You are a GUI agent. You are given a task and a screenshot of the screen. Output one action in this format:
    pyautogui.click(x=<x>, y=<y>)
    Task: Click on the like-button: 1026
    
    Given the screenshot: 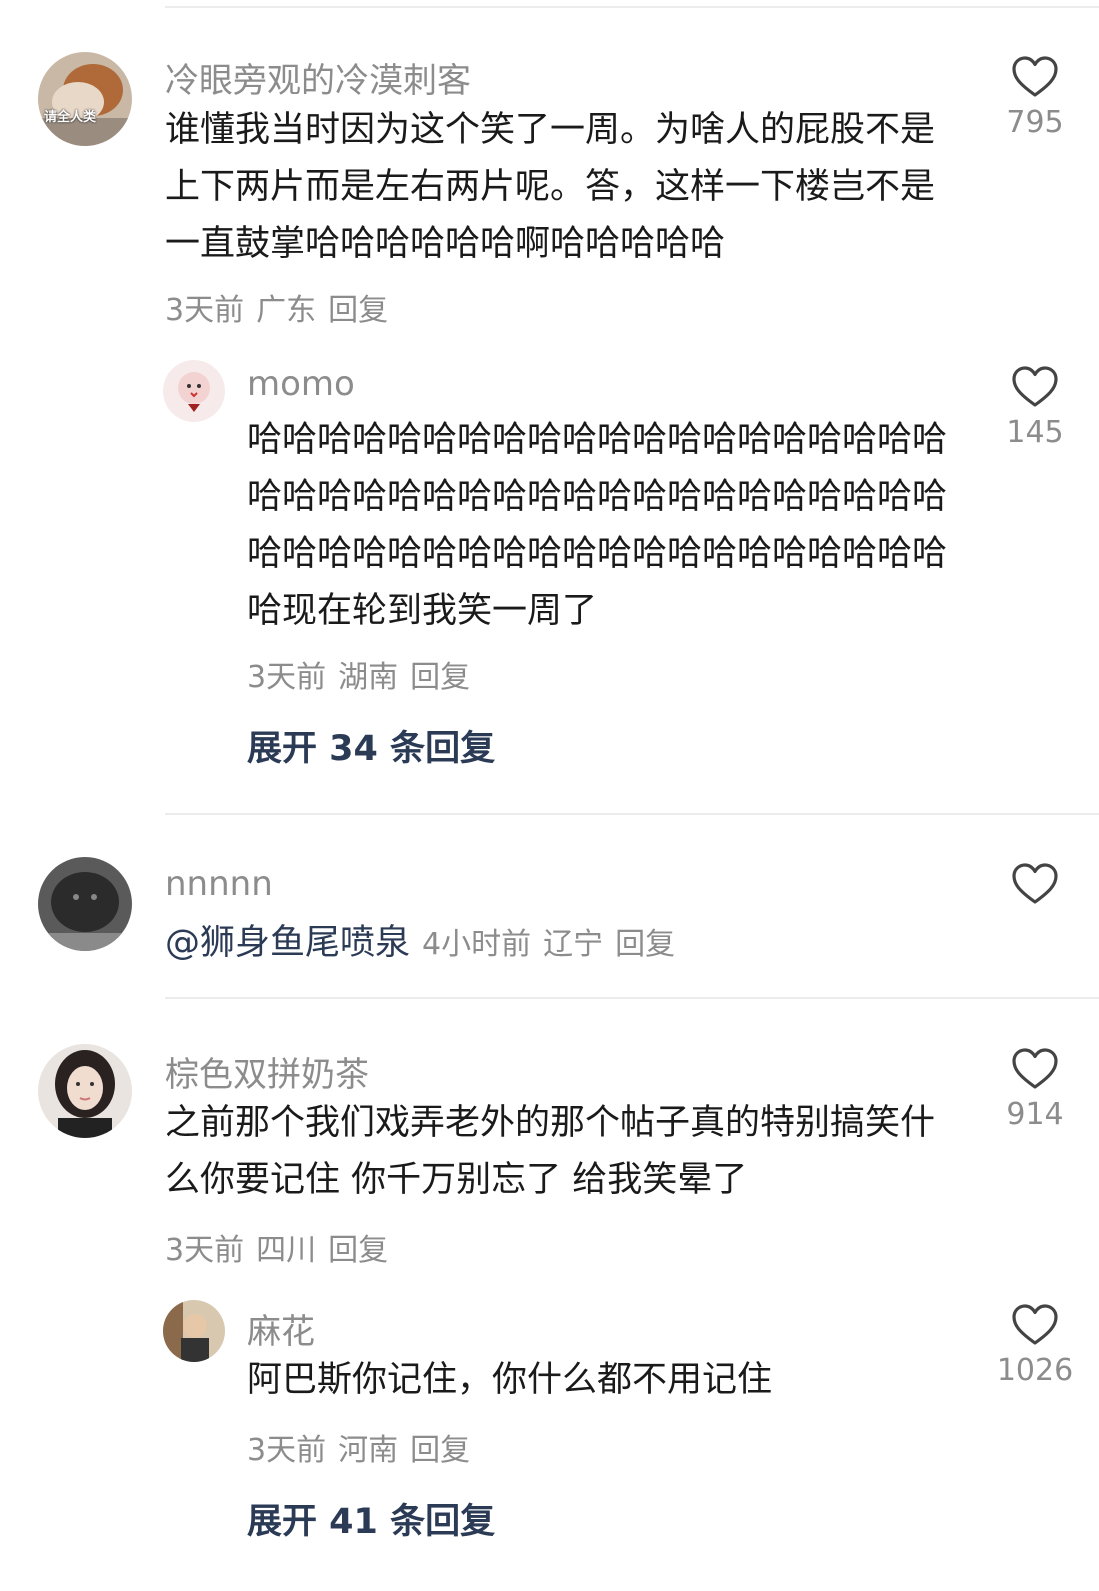 What is the action you would take?
    pyautogui.click(x=1035, y=1345)
    